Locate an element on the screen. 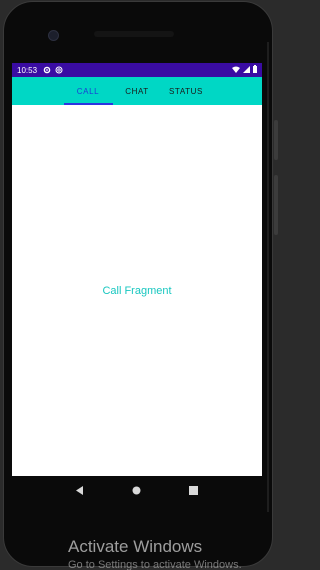 This screenshot has width=320, height=570. power-button is located at coordinates (276, 140).